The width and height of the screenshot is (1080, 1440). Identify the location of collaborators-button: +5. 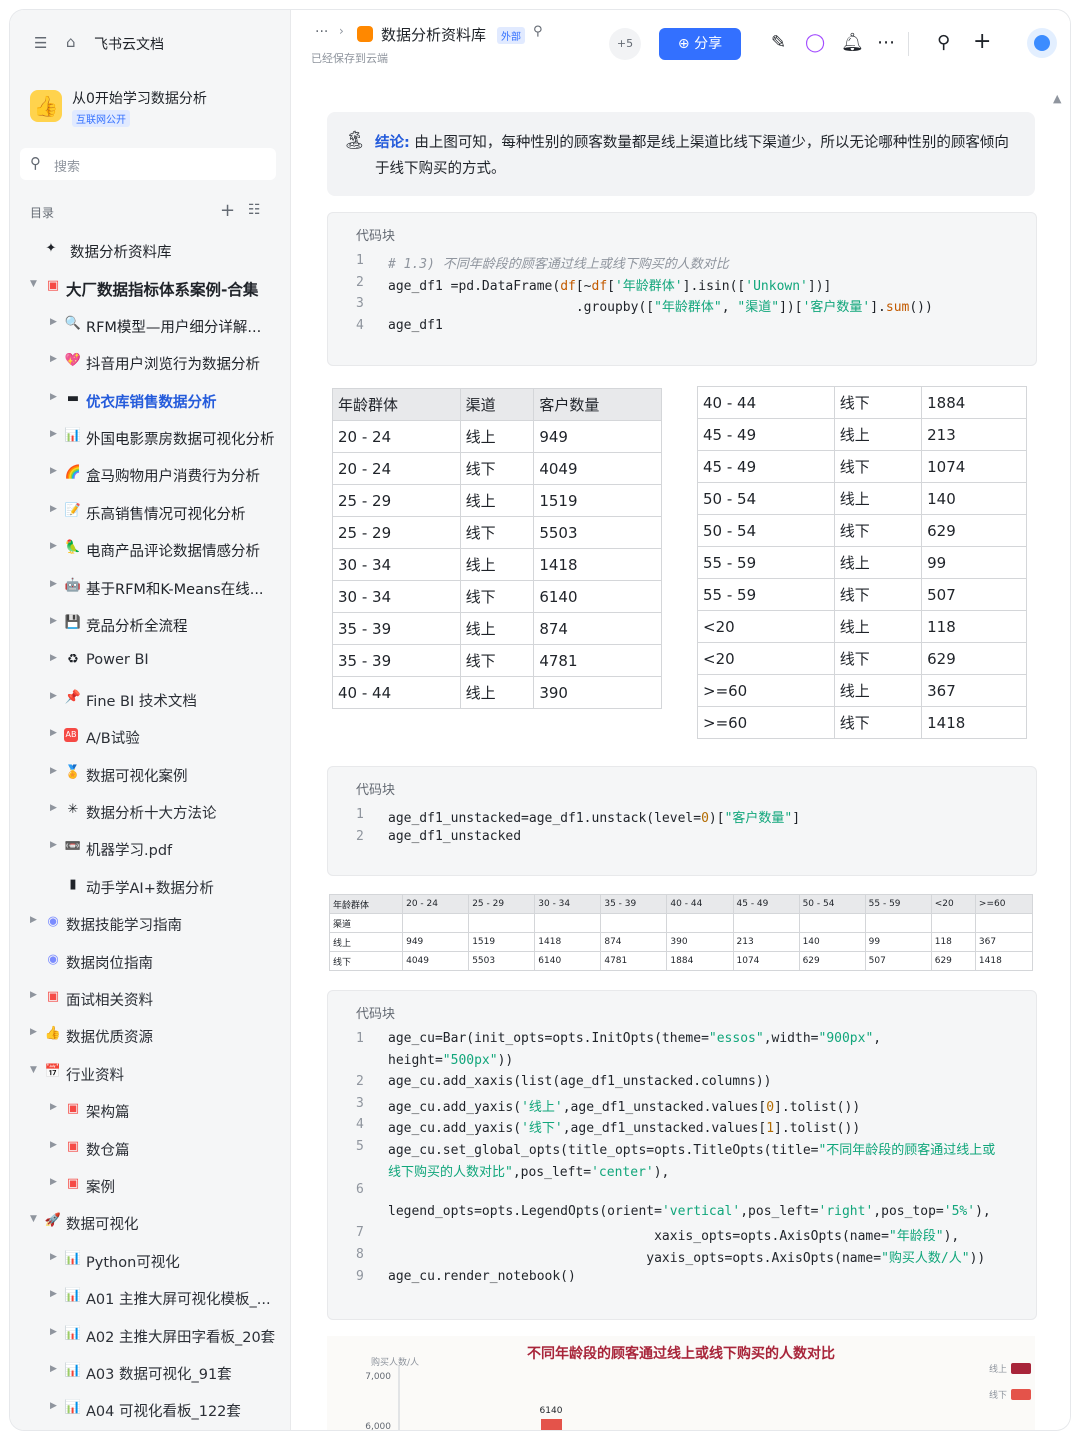
(625, 44).